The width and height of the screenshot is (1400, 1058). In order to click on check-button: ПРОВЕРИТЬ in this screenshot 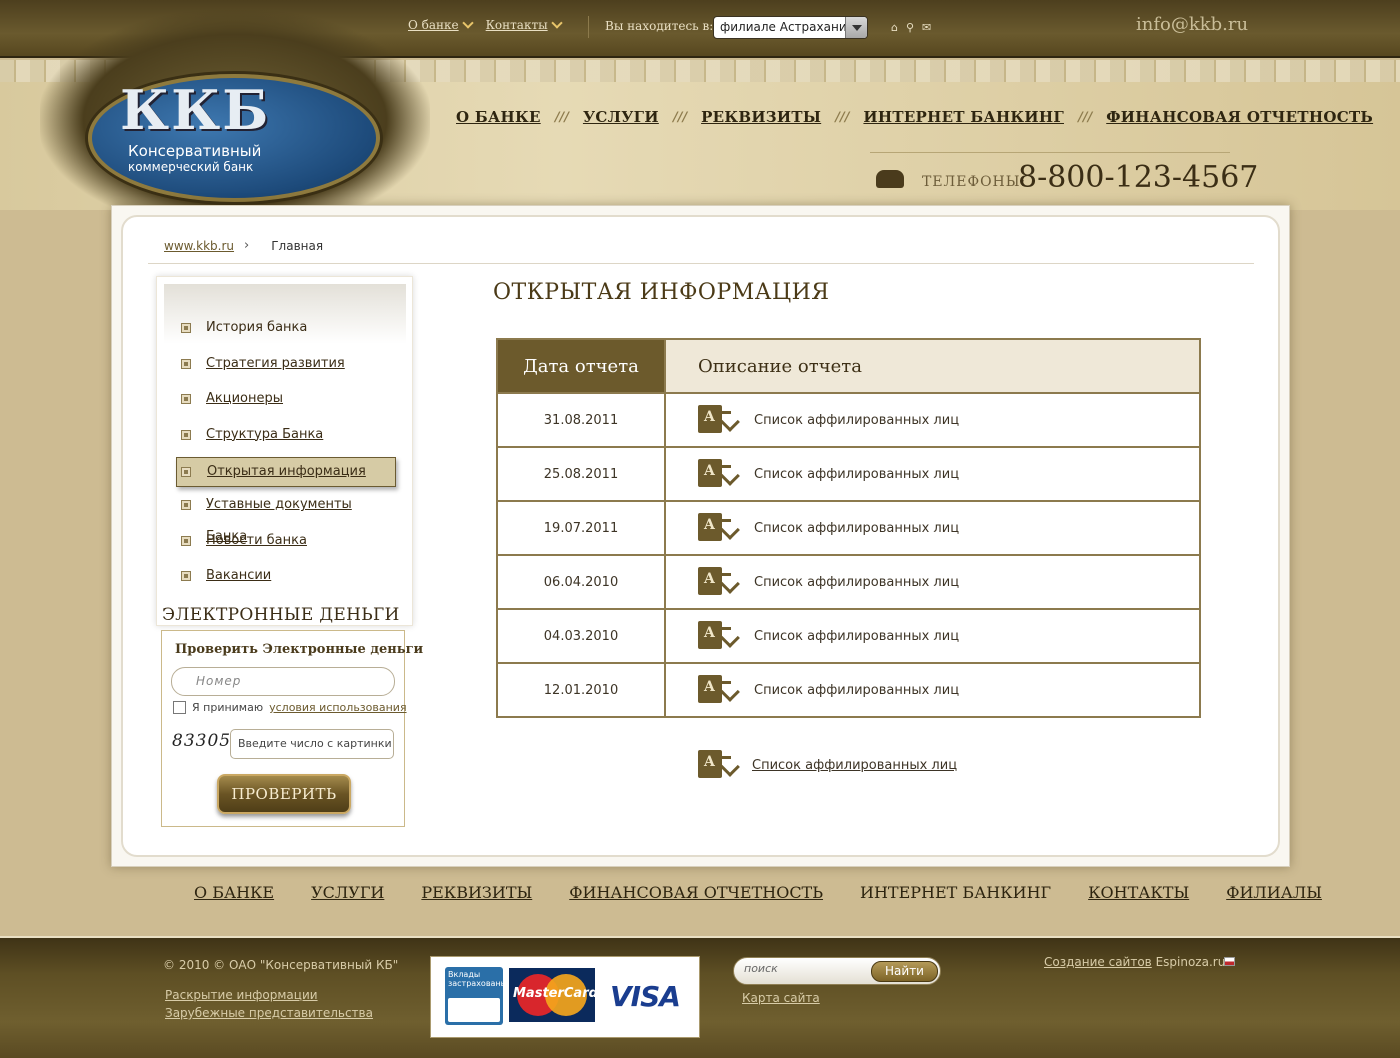, I will do `click(284, 794)`.